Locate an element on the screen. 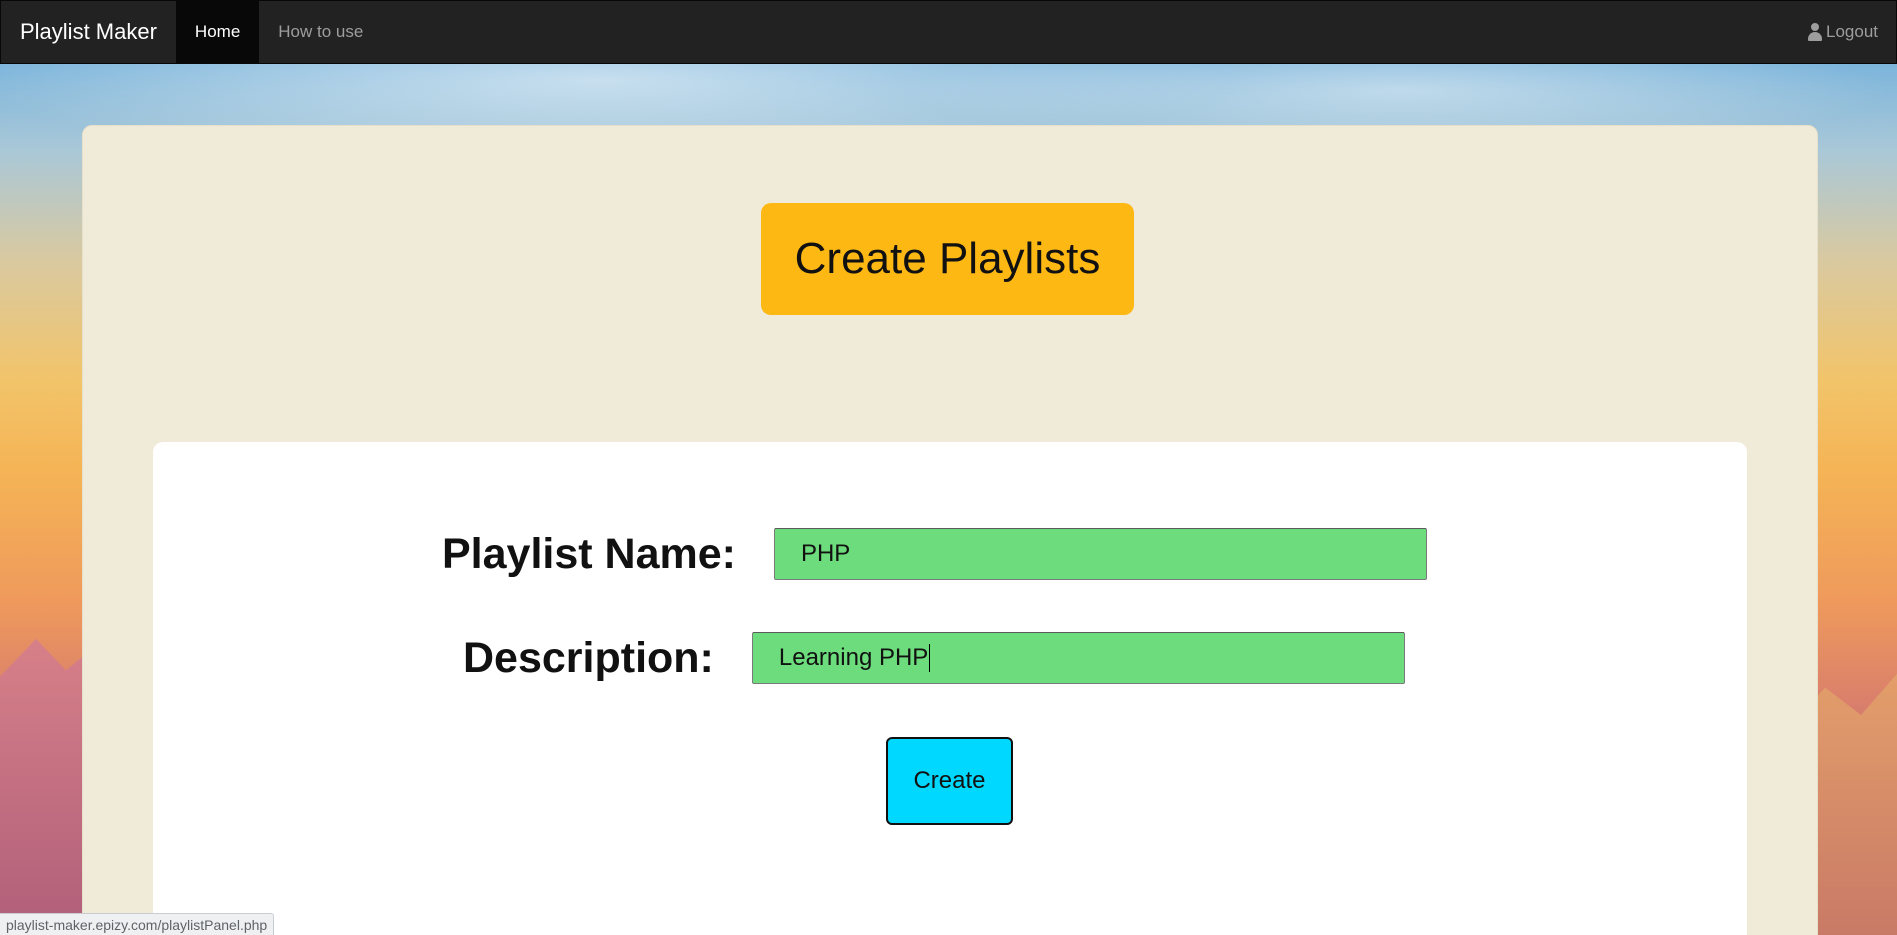 This screenshot has width=1897, height=935. playlist-name-label: Playlist Name: is located at coordinates (589, 553).